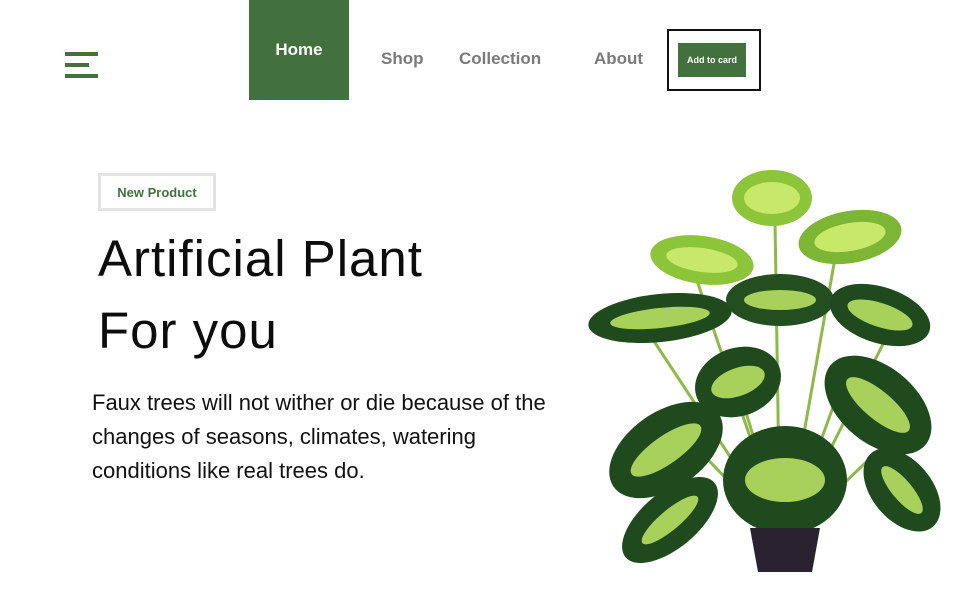 This screenshot has height=600, width=970. I want to click on nav-collection: Collection, so click(500, 59).